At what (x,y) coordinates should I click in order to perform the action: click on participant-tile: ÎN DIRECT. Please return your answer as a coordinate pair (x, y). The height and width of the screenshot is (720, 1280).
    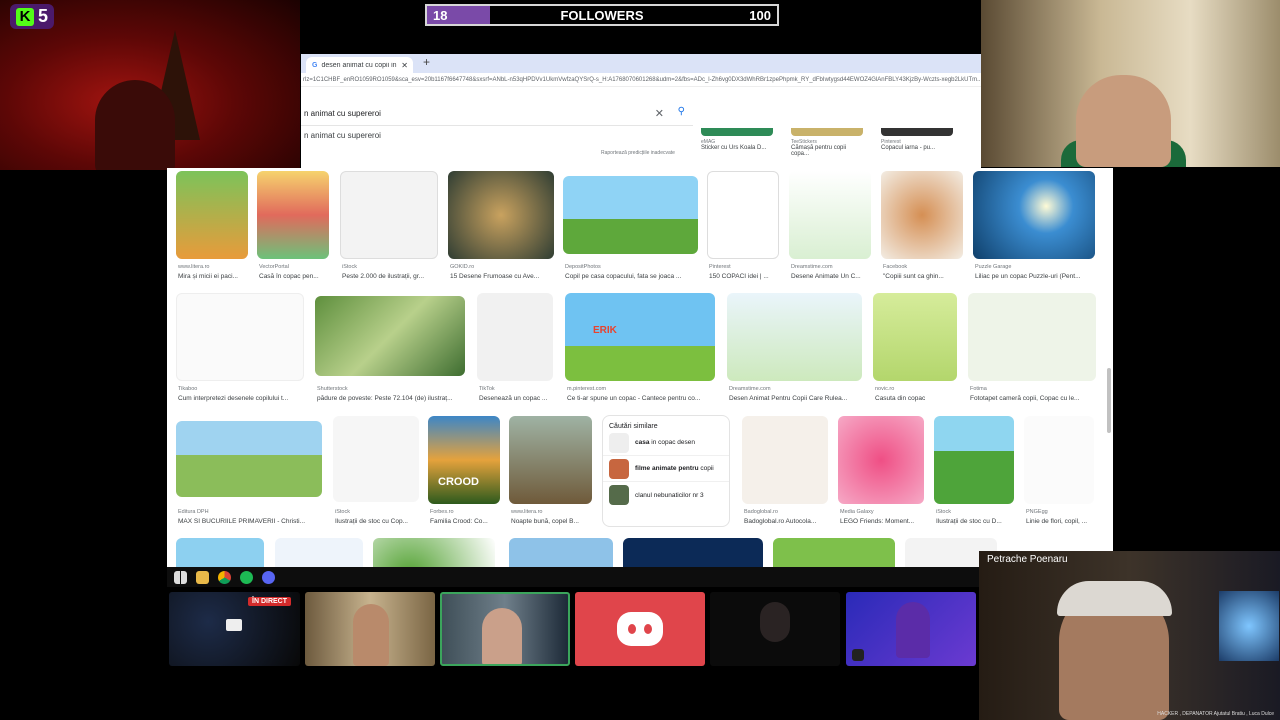
    Looking at the image, I should click on (234, 629).